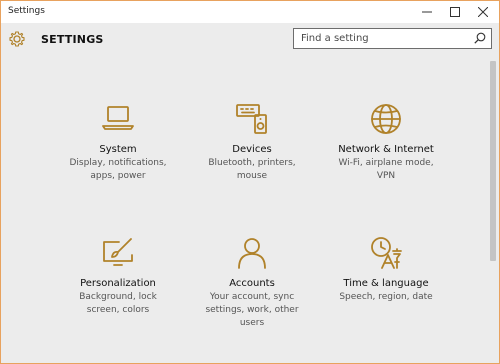  Describe the element at coordinates (252, 149) in the screenshot. I see `tile-label: Devices` at that location.